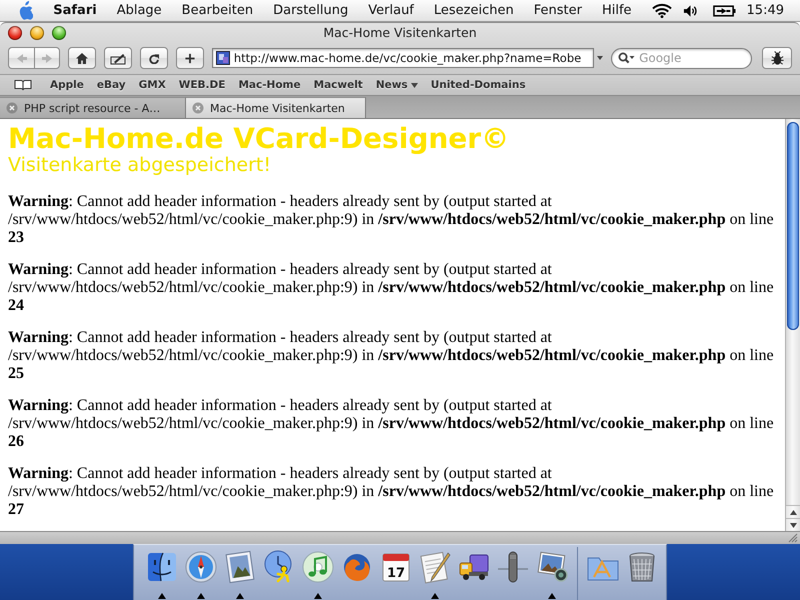 This screenshot has width=800, height=600. What do you see at coordinates (201, 567) in the screenshot?
I see `compass-icon` at bounding box center [201, 567].